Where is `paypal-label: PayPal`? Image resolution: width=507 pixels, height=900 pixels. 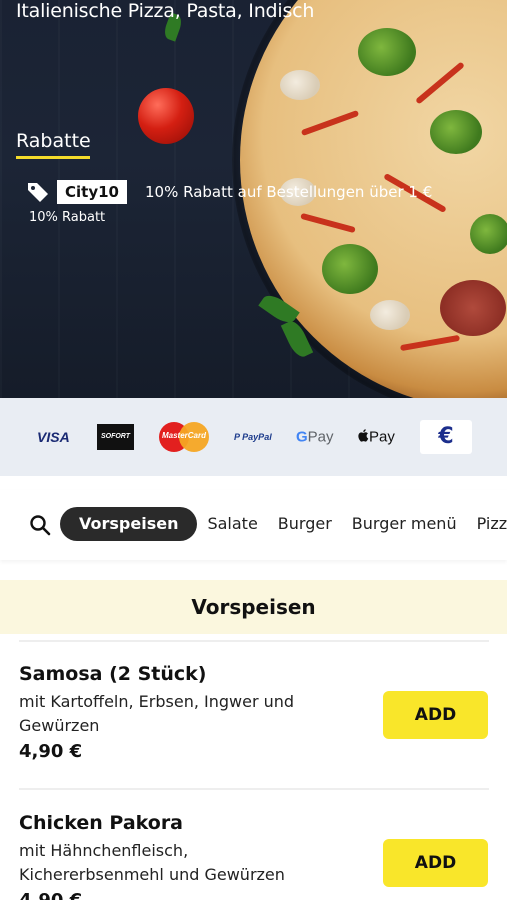 paypal-label: PayPal is located at coordinates (257, 437).